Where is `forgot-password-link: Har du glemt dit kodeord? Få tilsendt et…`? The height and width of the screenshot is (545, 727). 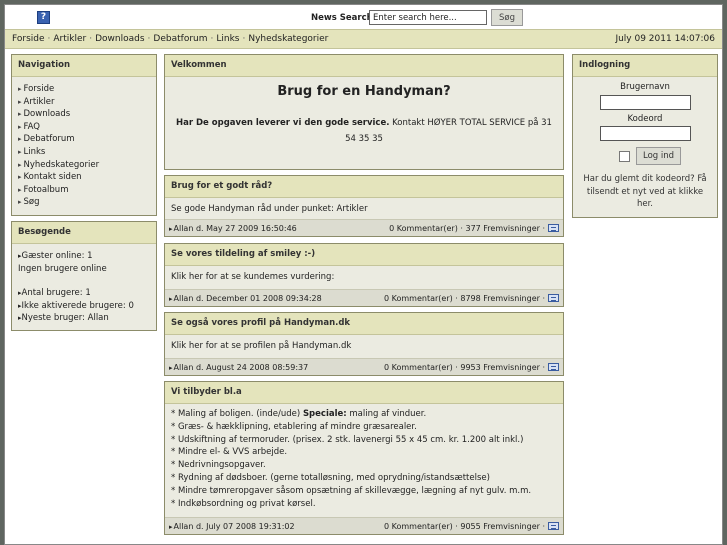 forgot-password-link: Har du glemt dit kodeord? Få tilsendt et… is located at coordinates (645, 192).